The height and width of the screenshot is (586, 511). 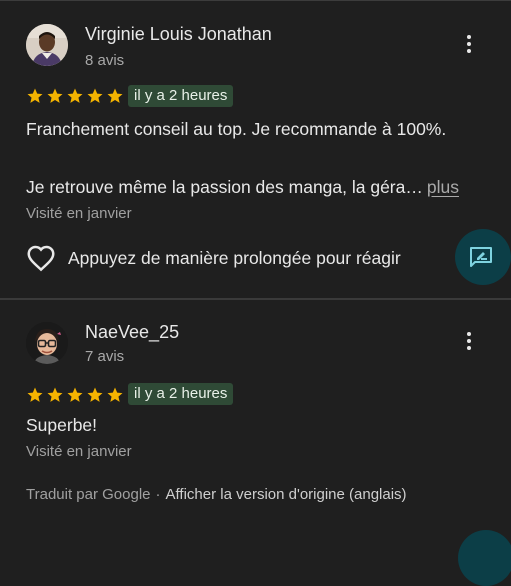 What do you see at coordinates (132, 332) in the screenshot?
I see `author-name: NaeVee_25` at bounding box center [132, 332].